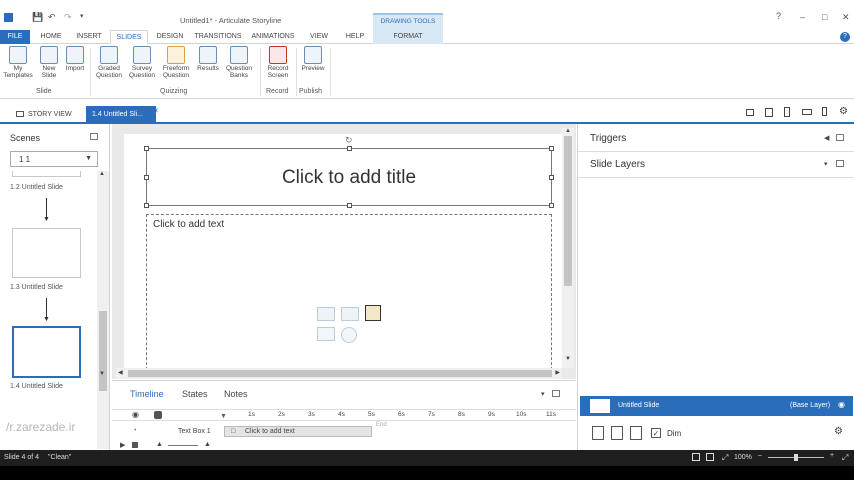 The image size is (854, 480). I want to click on timeline-zoom-slider, so click(183, 445).